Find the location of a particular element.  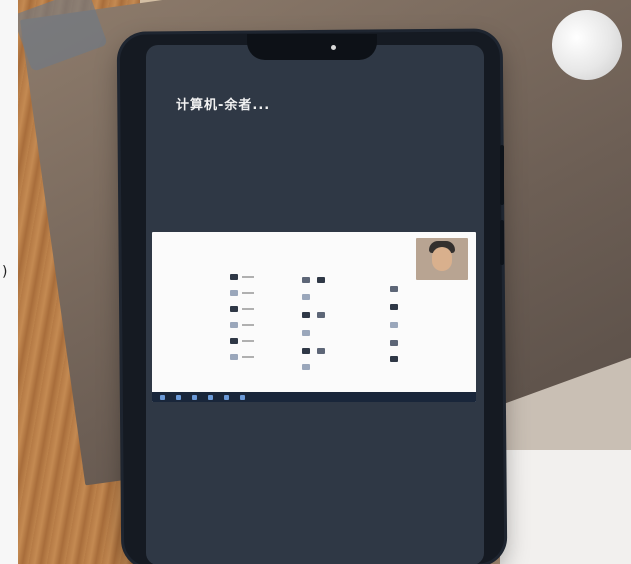

remote-taskbar is located at coordinates (314, 397).